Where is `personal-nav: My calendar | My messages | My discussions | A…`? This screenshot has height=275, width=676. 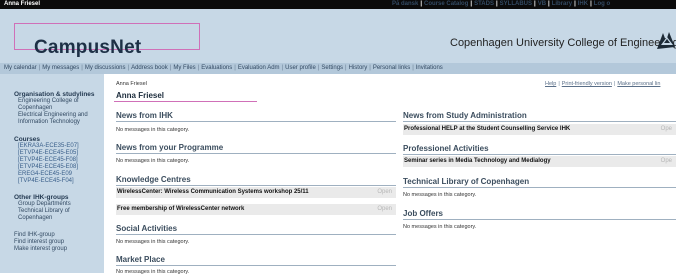
personal-nav: My calendar | My messages | My discussions | A… is located at coordinates (338, 68).